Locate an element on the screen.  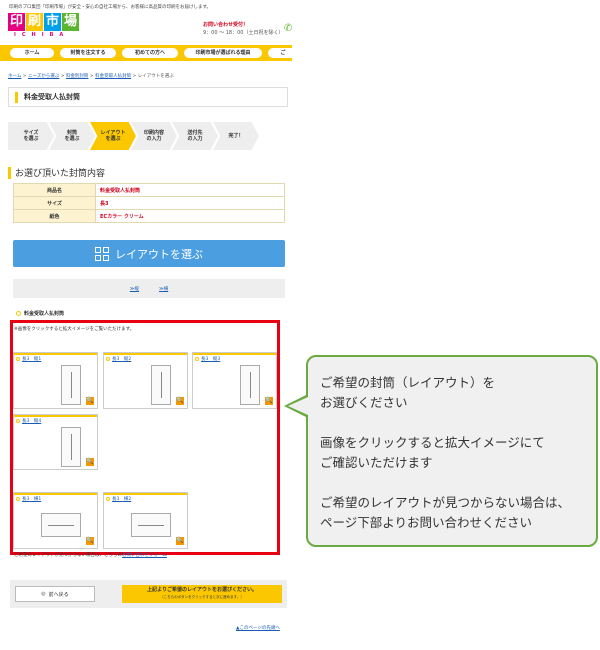
envelope-heading: 料金受取人払封筒 is located at coordinates (40, 313).